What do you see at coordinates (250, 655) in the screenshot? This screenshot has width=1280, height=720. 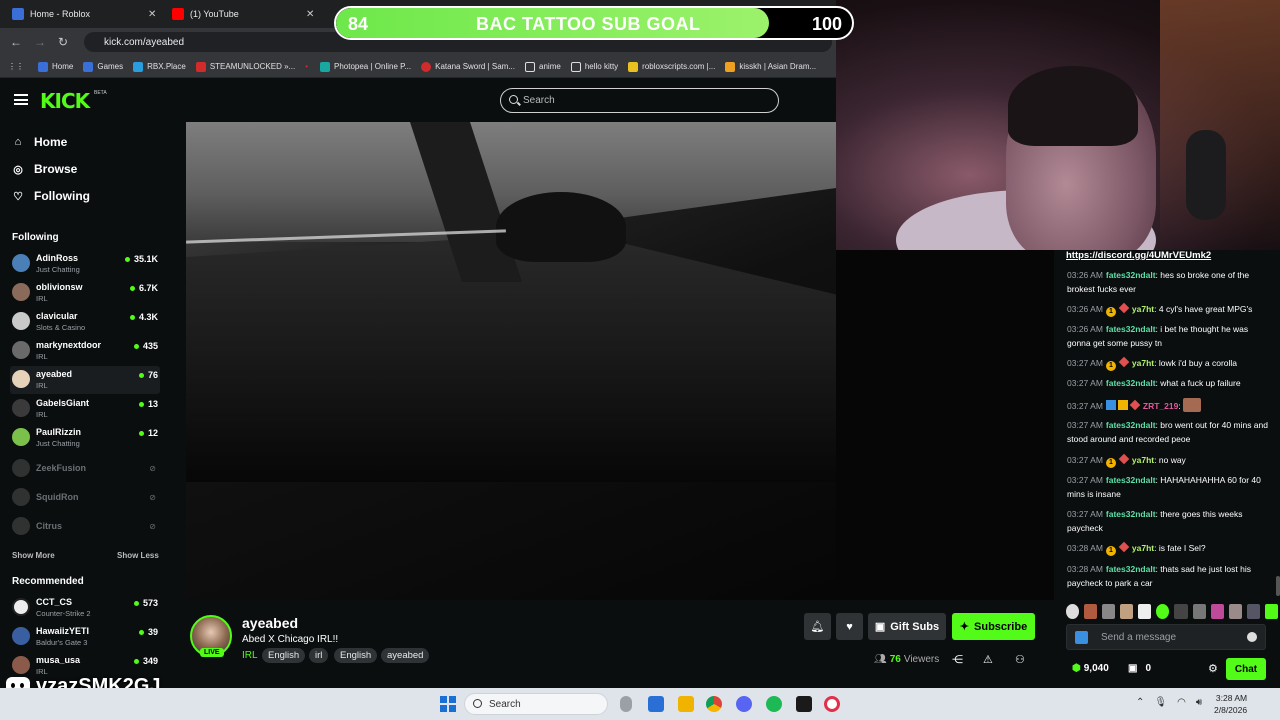 I see `stream-category: IRL` at bounding box center [250, 655].